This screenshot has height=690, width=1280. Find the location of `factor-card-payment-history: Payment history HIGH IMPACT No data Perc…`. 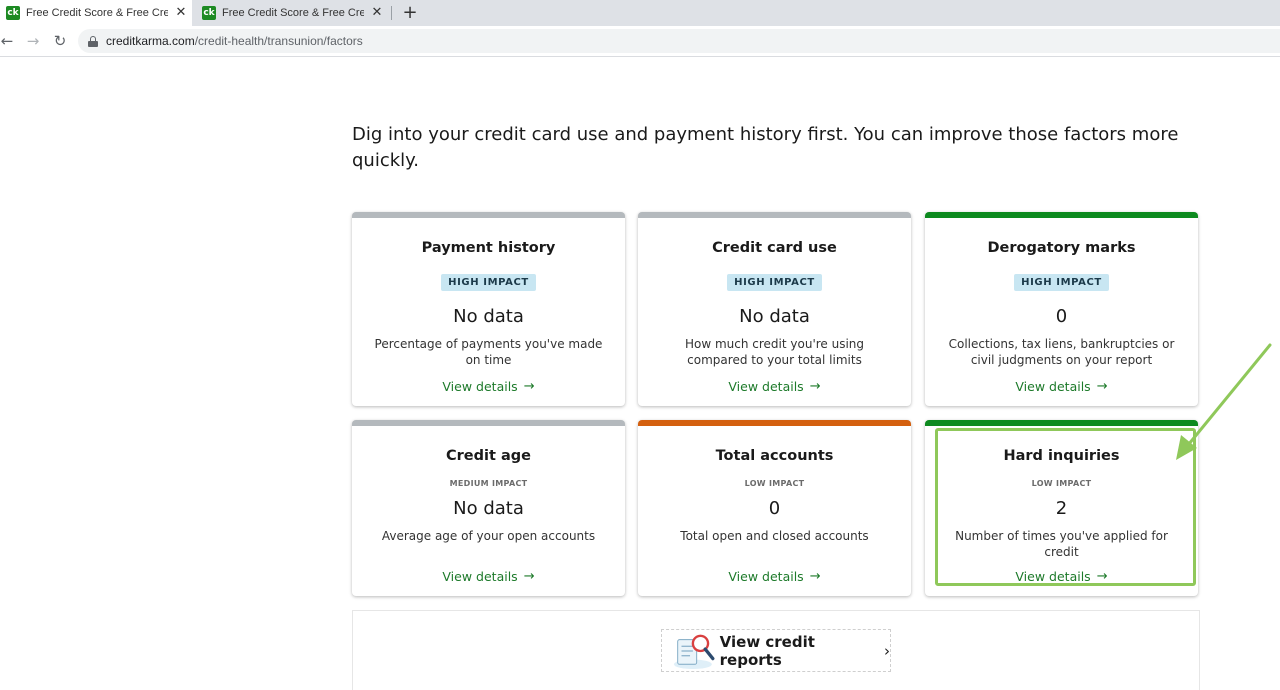

factor-card-payment-history: Payment history HIGH IMPACT No data Perc… is located at coordinates (488, 309).